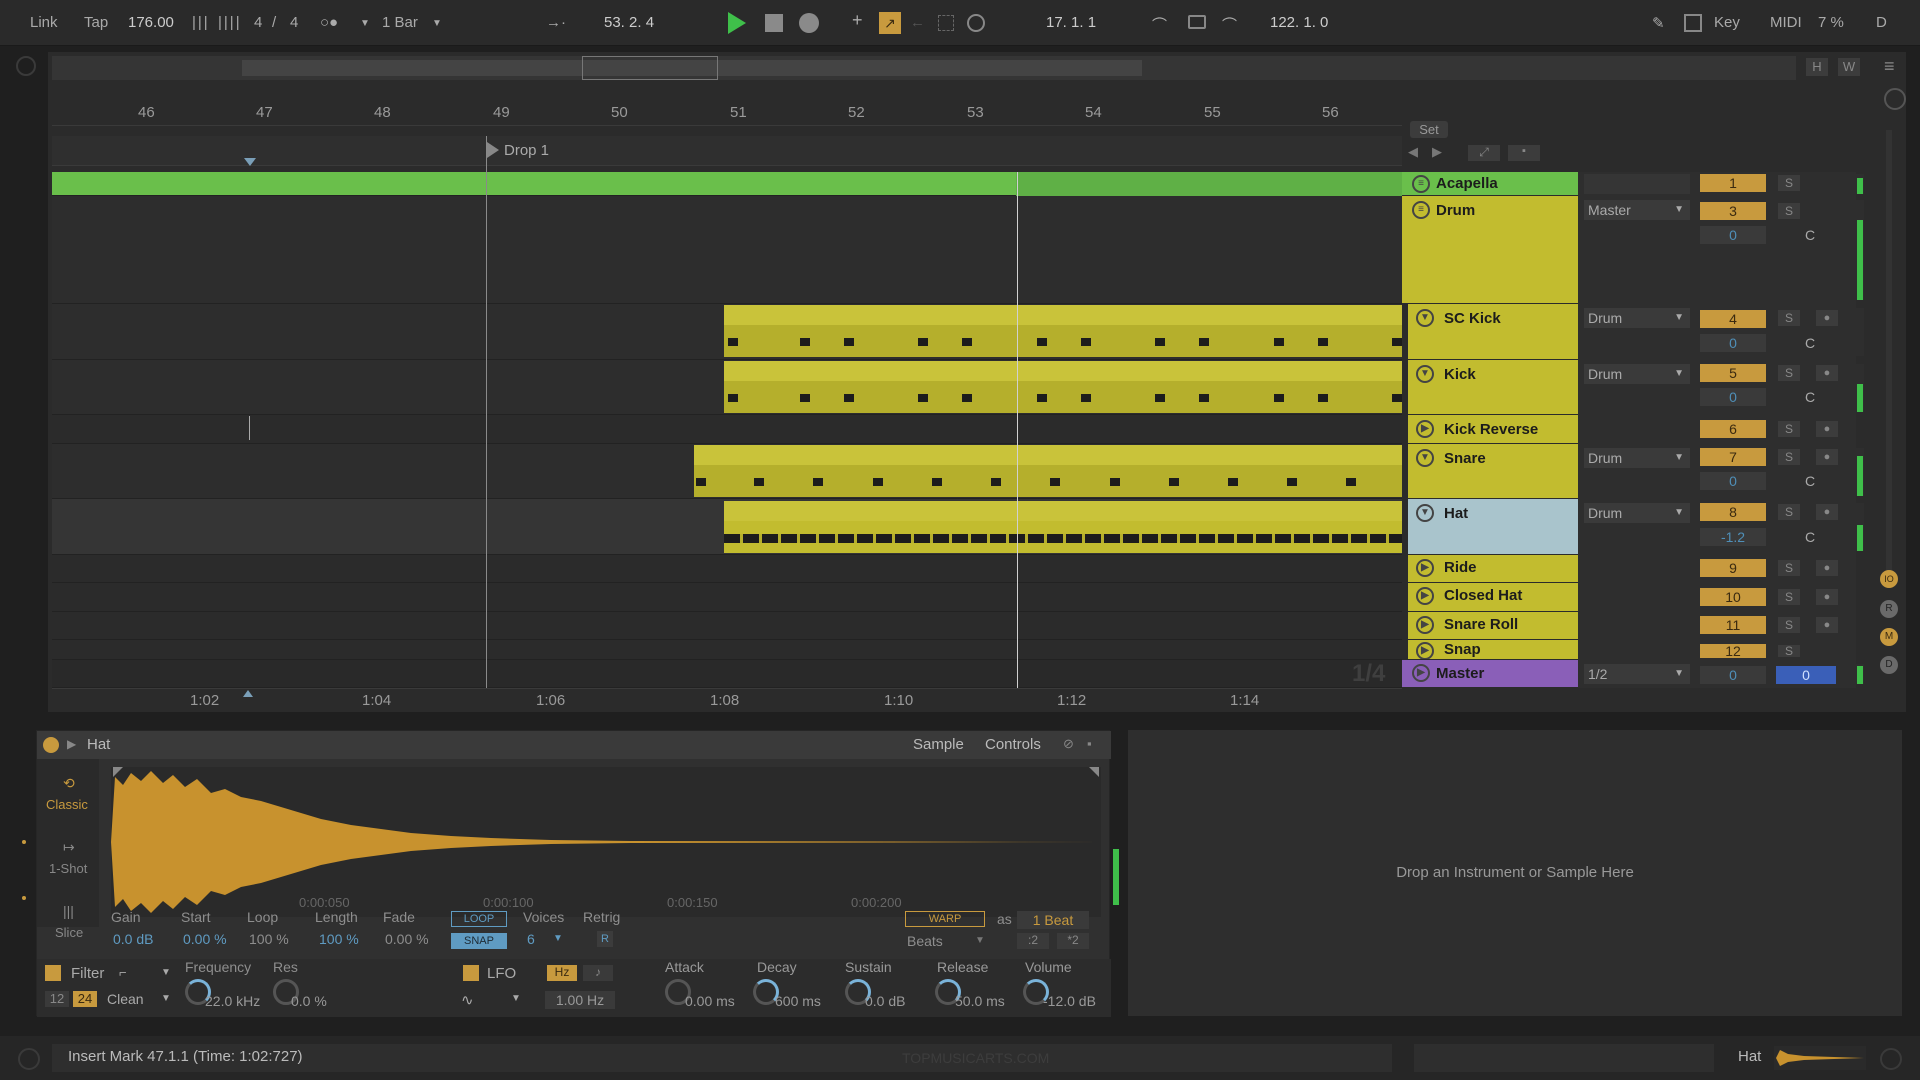 The width and height of the screenshot is (1920, 1080). What do you see at coordinates (1889, 665) in the screenshot?
I see `delay-toggle-icon: D` at bounding box center [1889, 665].